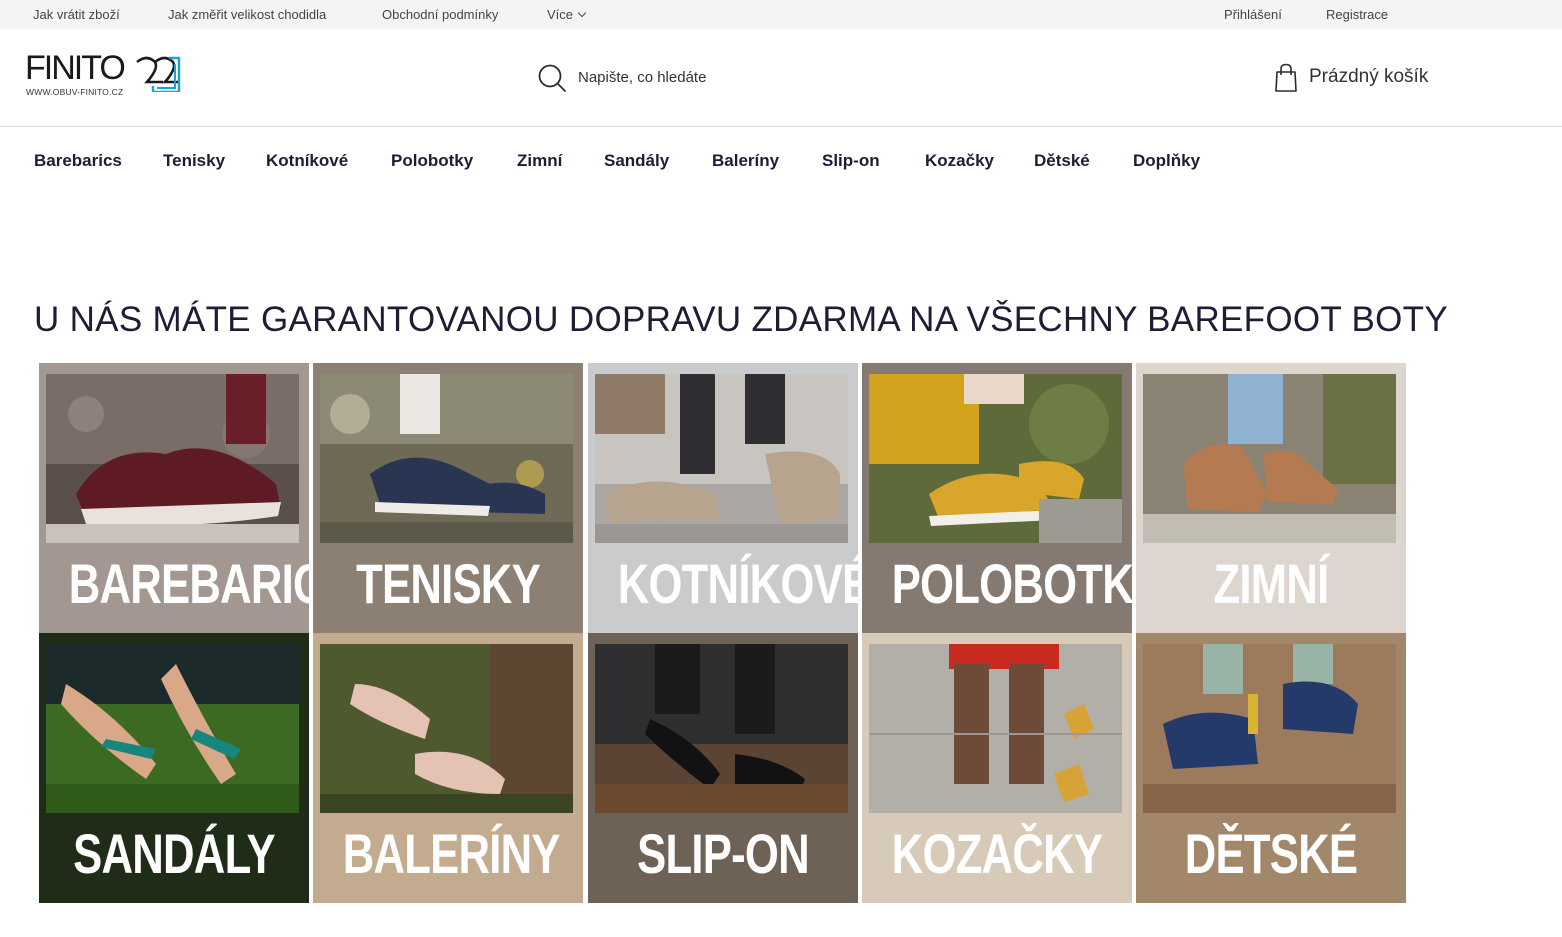  Describe the element at coordinates (158, 74) in the screenshot. I see `logo-mark-icon` at that location.